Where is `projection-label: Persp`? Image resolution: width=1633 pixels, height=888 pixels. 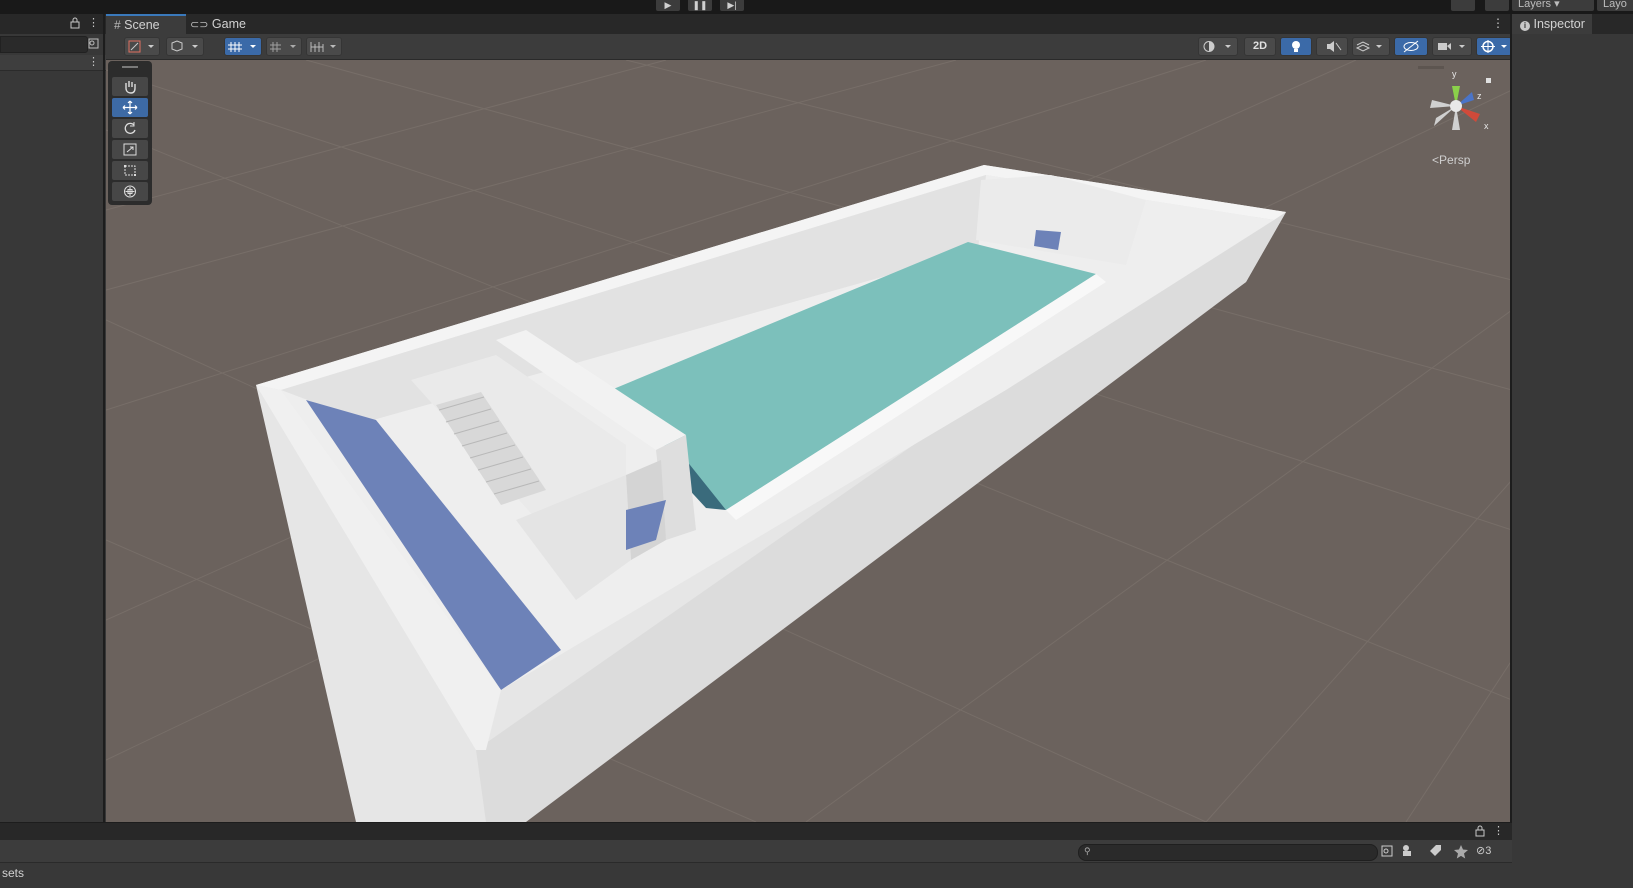 projection-label: Persp is located at coordinates (1455, 160).